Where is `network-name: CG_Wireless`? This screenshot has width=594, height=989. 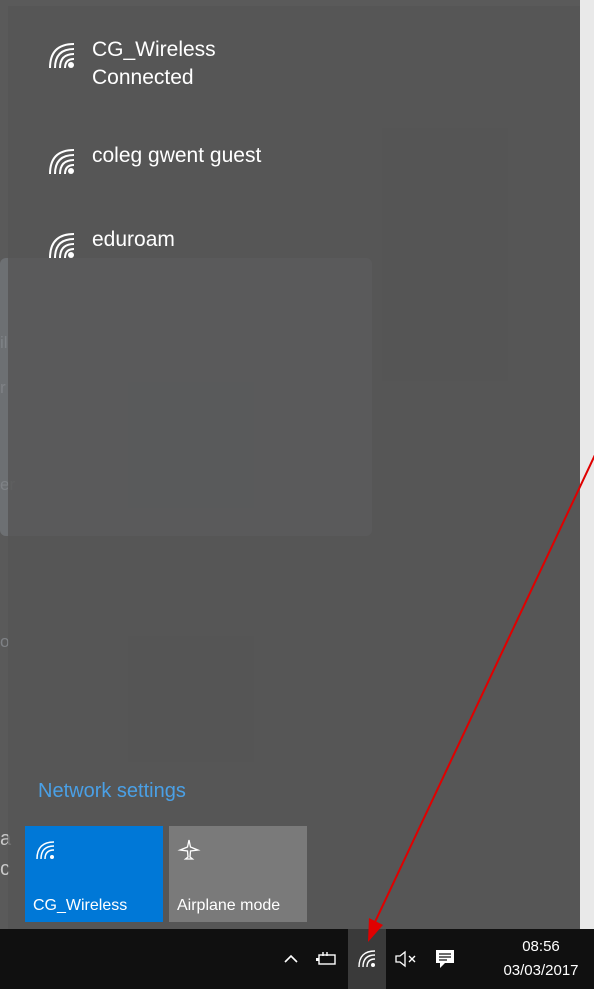
network-name: CG_Wireless is located at coordinates (154, 49).